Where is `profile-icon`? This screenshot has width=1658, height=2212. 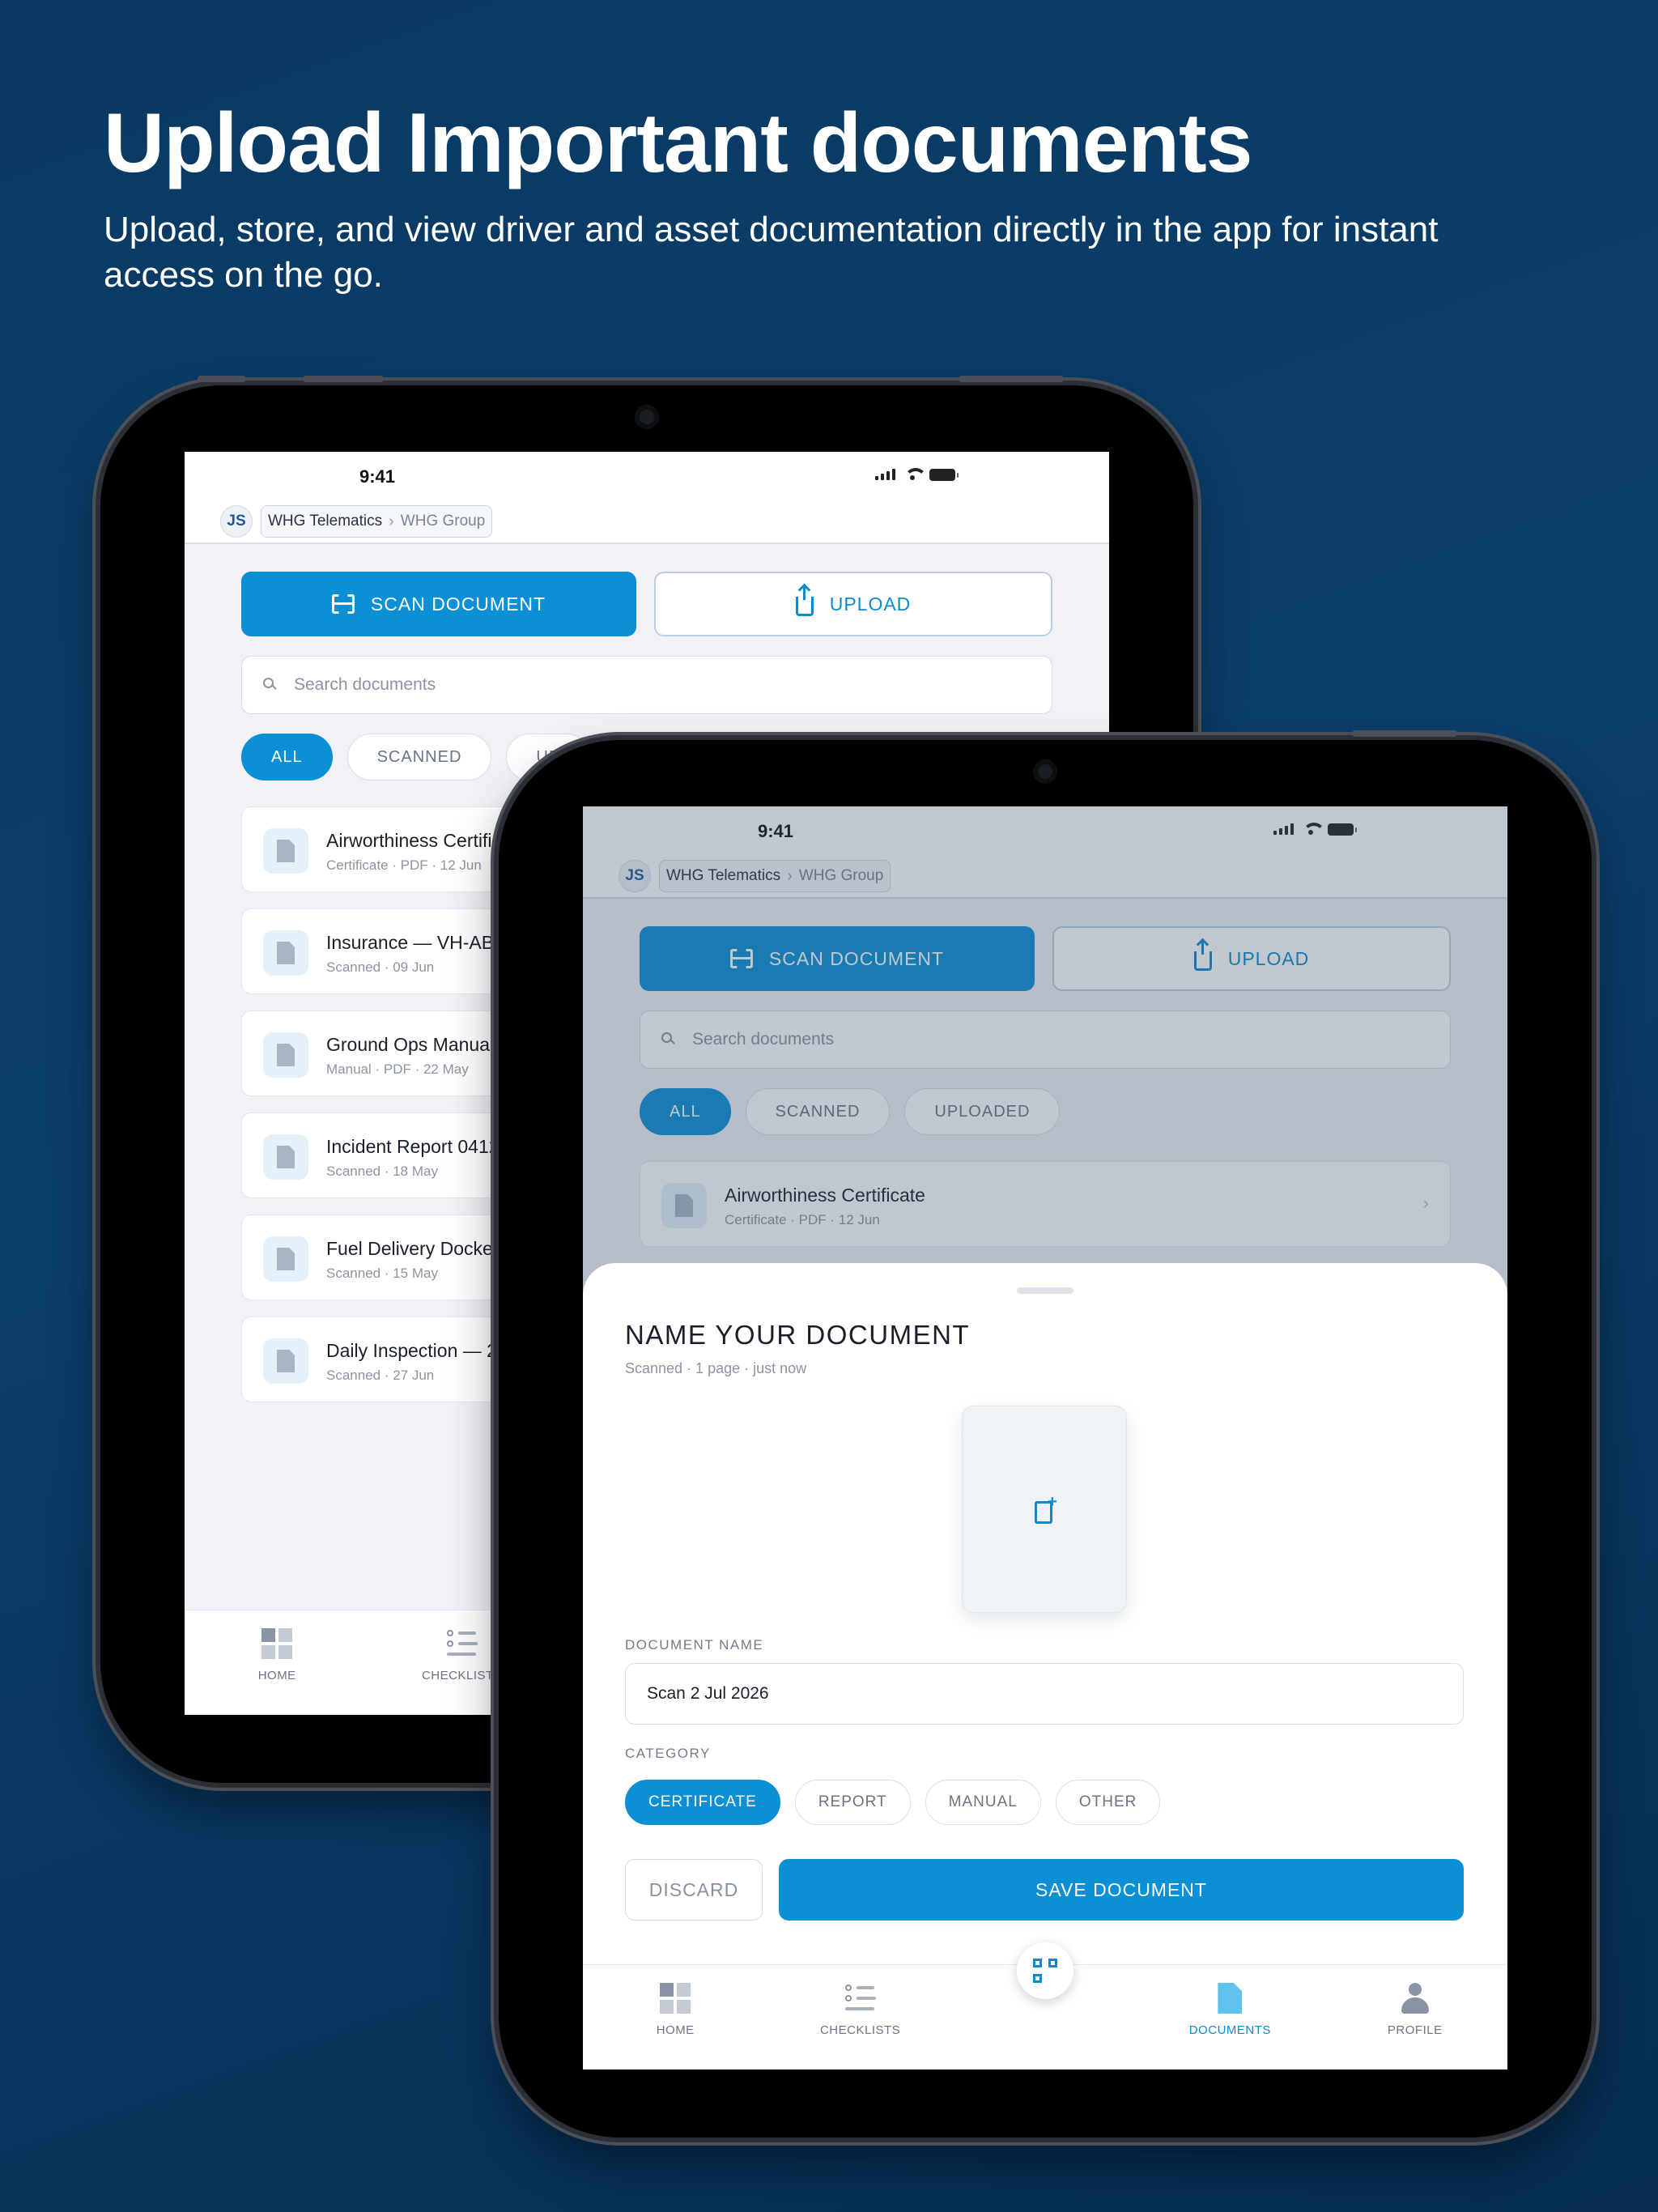
profile-icon is located at coordinates (1415, 1998).